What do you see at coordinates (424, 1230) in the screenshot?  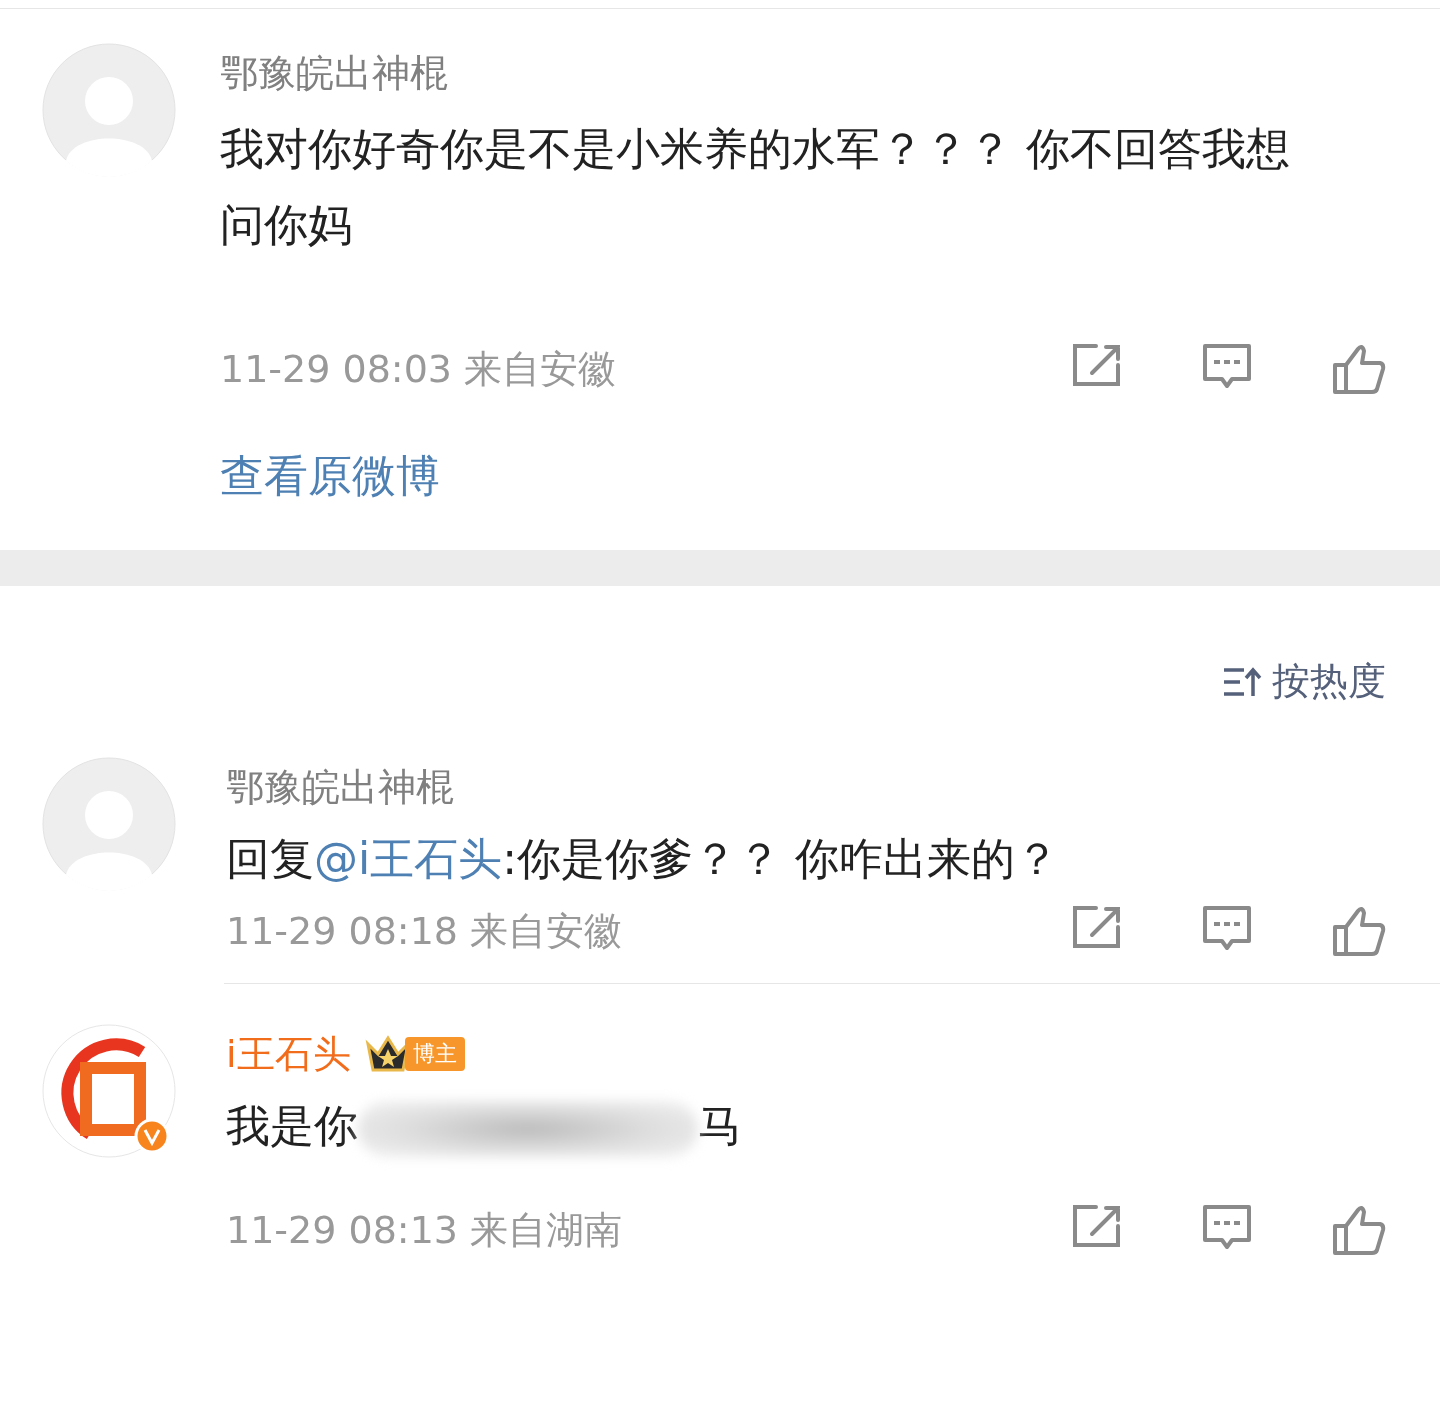 I see `comment-time: 11-29 08:13 来自湖南` at bounding box center [424, 1230].